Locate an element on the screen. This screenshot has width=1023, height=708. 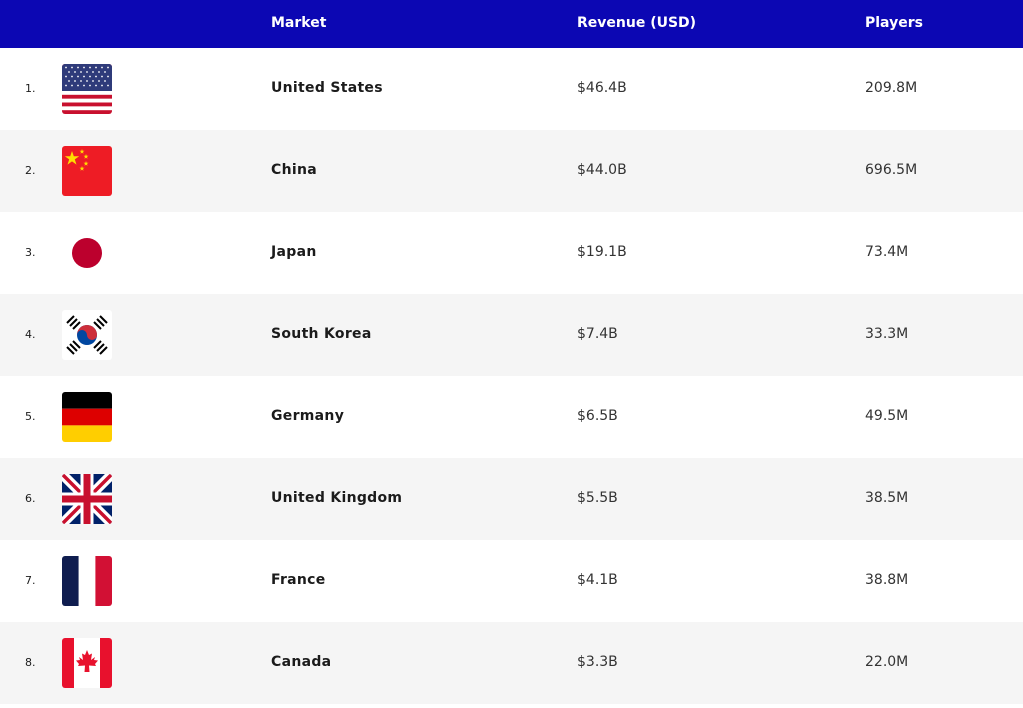
table-row: 7. France $4.1B 38.8M is located at coordinates (511, 581).